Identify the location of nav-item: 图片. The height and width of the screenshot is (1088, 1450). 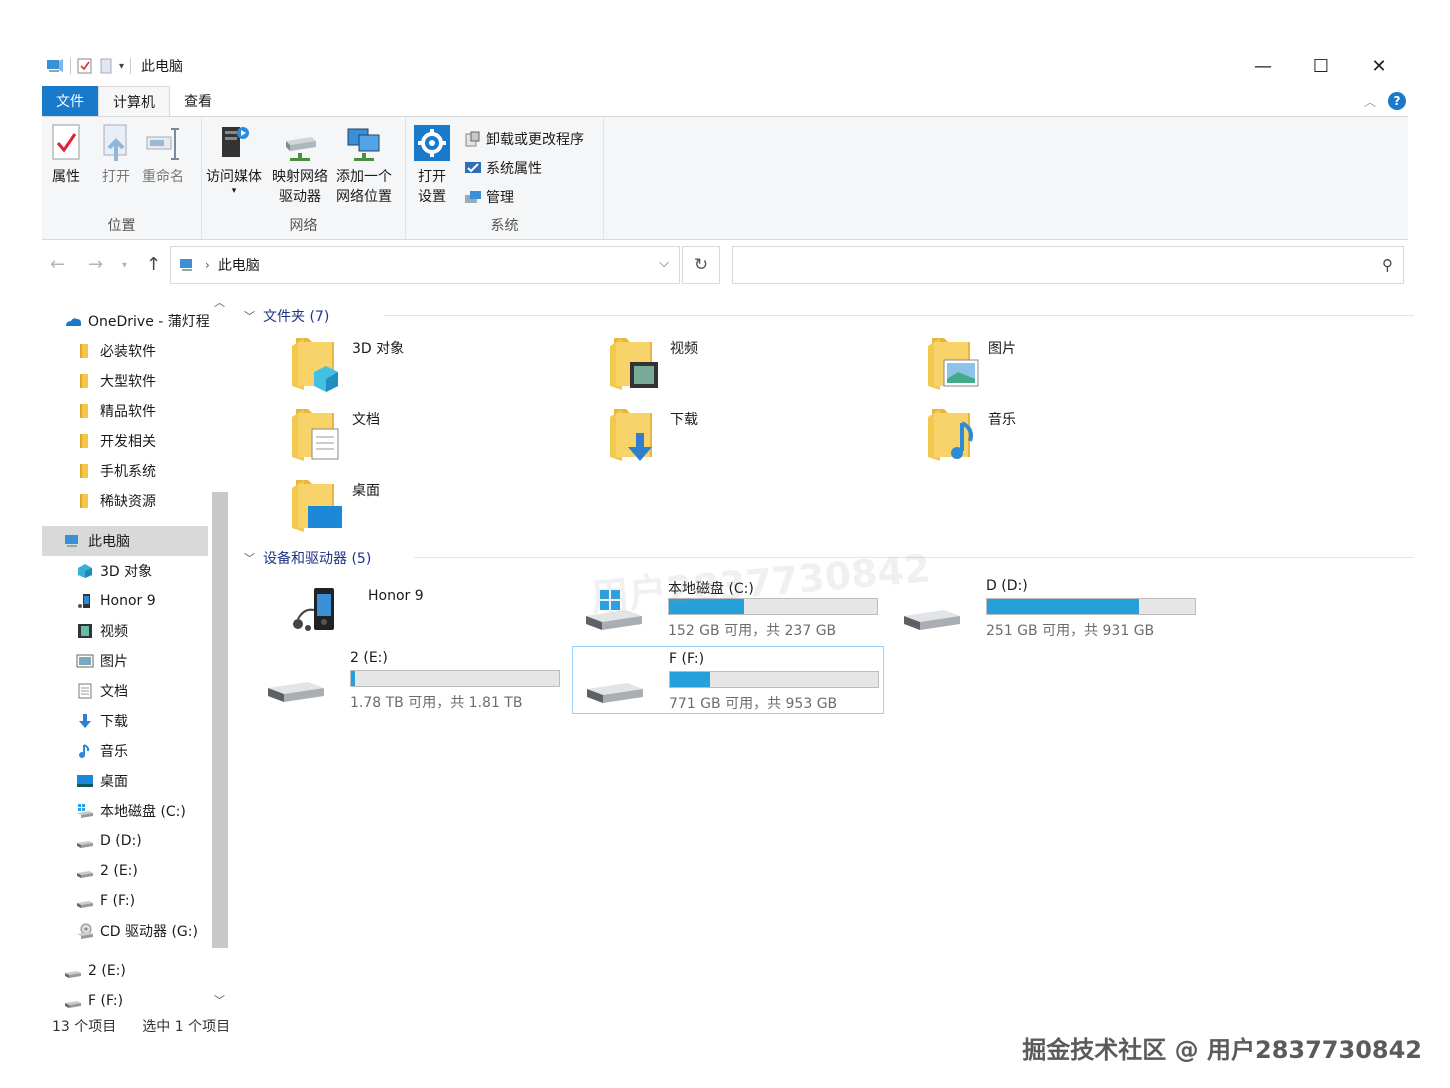
(136, 661).